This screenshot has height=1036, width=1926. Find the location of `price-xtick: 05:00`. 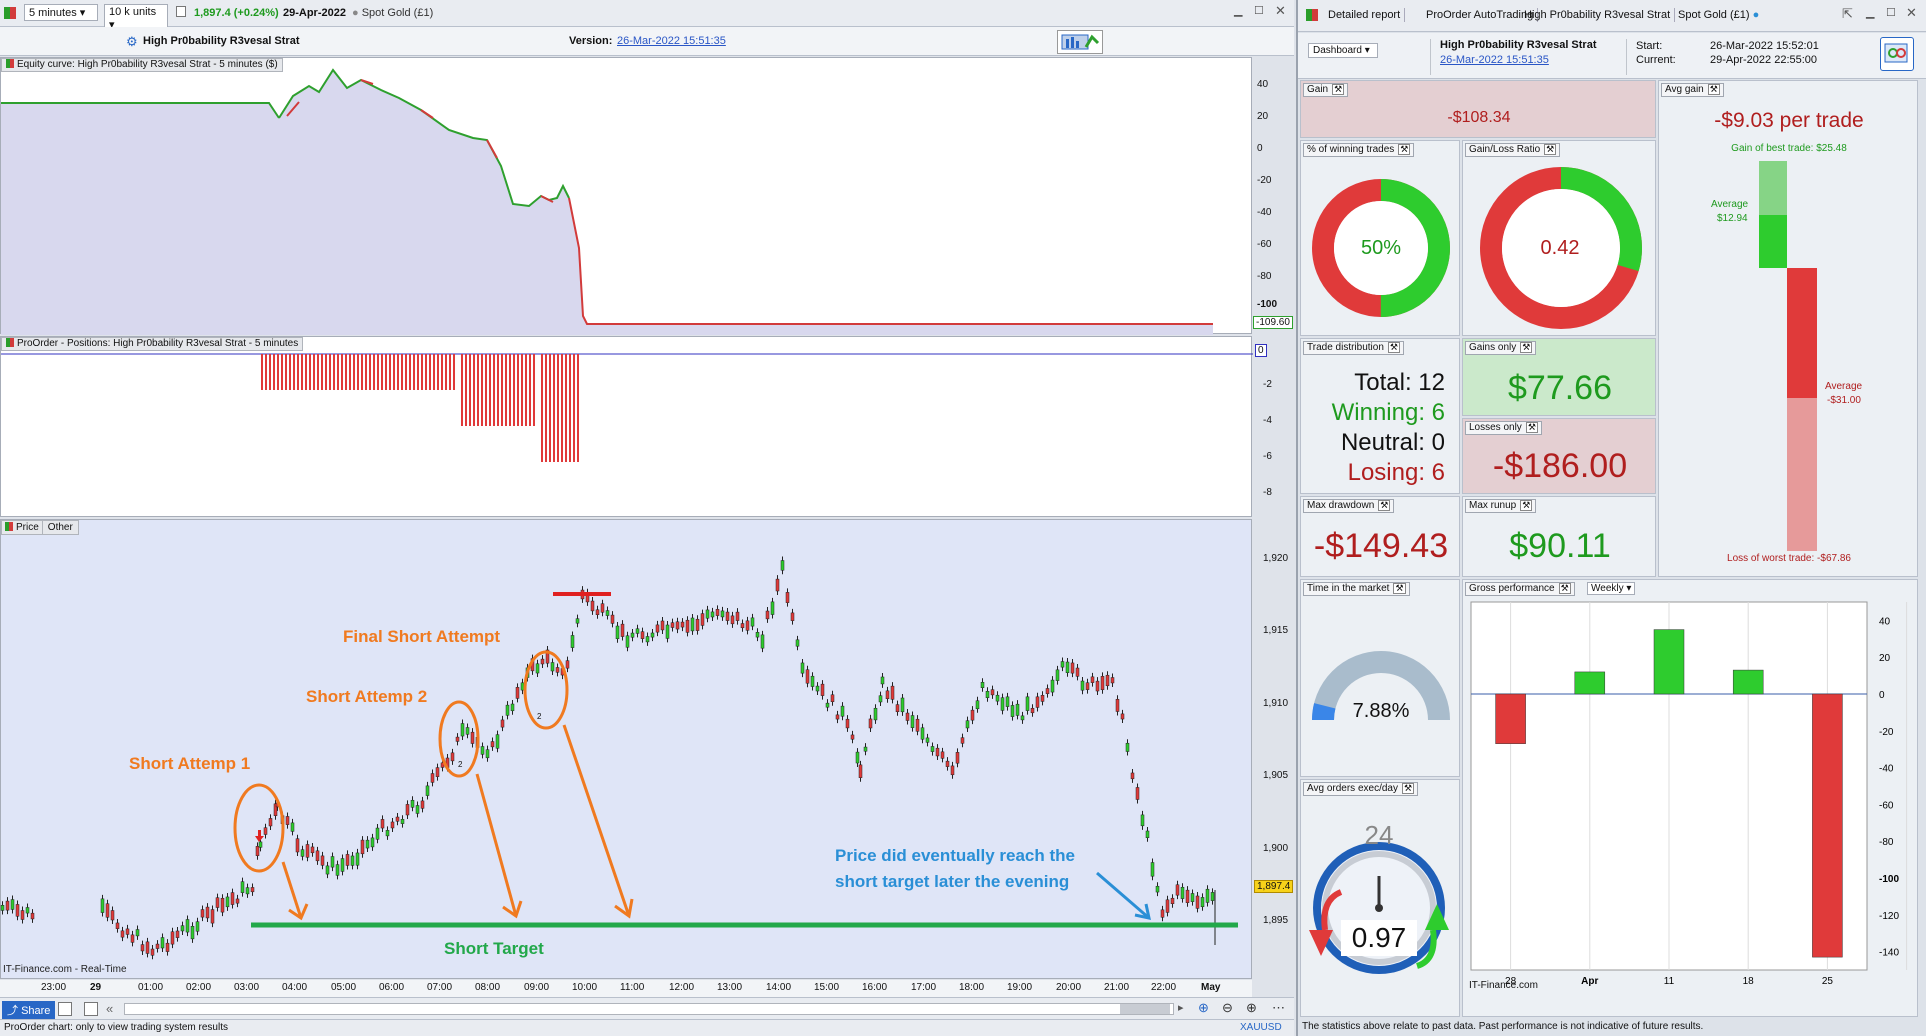

price-xtick: 05:00 is located at coordinates (344, 987).